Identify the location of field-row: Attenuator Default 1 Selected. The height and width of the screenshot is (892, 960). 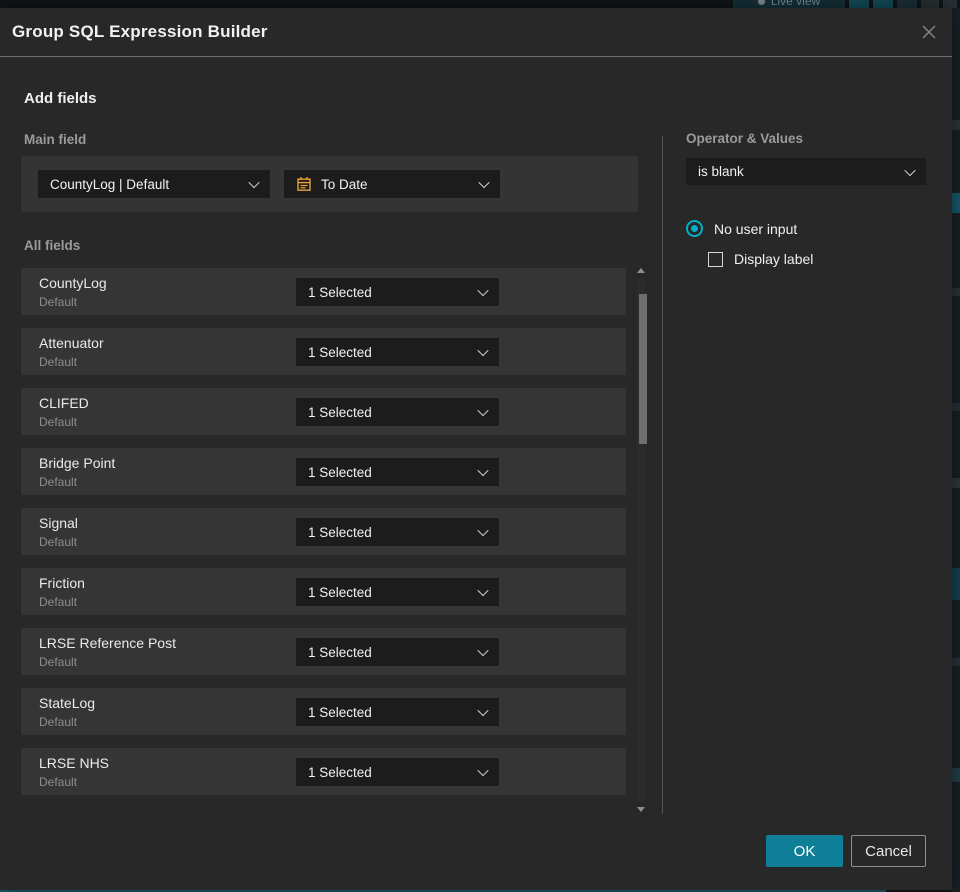
(323, 351).